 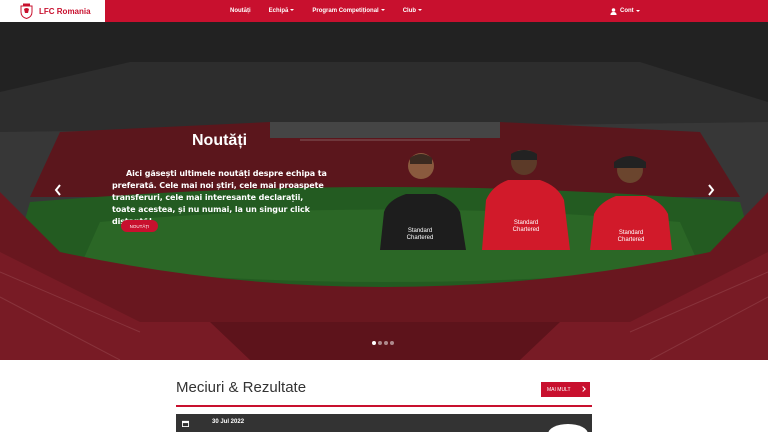 What do you see at coordinates (583, 389) in the screenshot?
I see `chevron-right-small-icon` at bounding box center [583, 389].